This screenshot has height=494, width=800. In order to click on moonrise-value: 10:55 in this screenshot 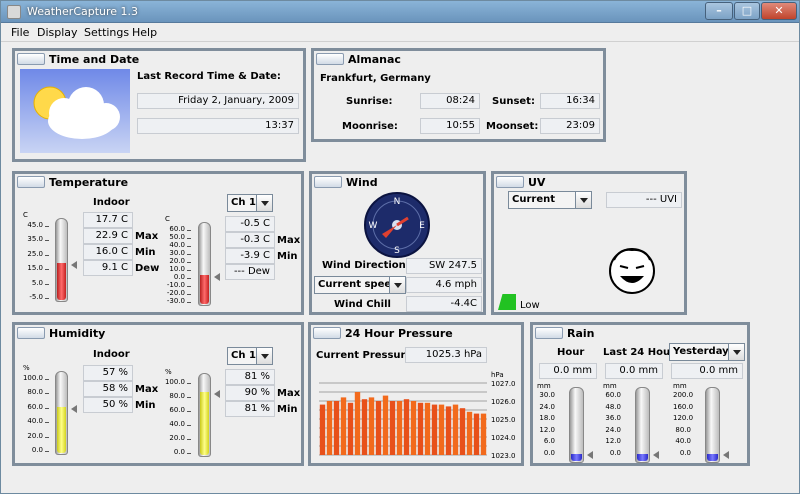, I will do `click(450, 126)`.